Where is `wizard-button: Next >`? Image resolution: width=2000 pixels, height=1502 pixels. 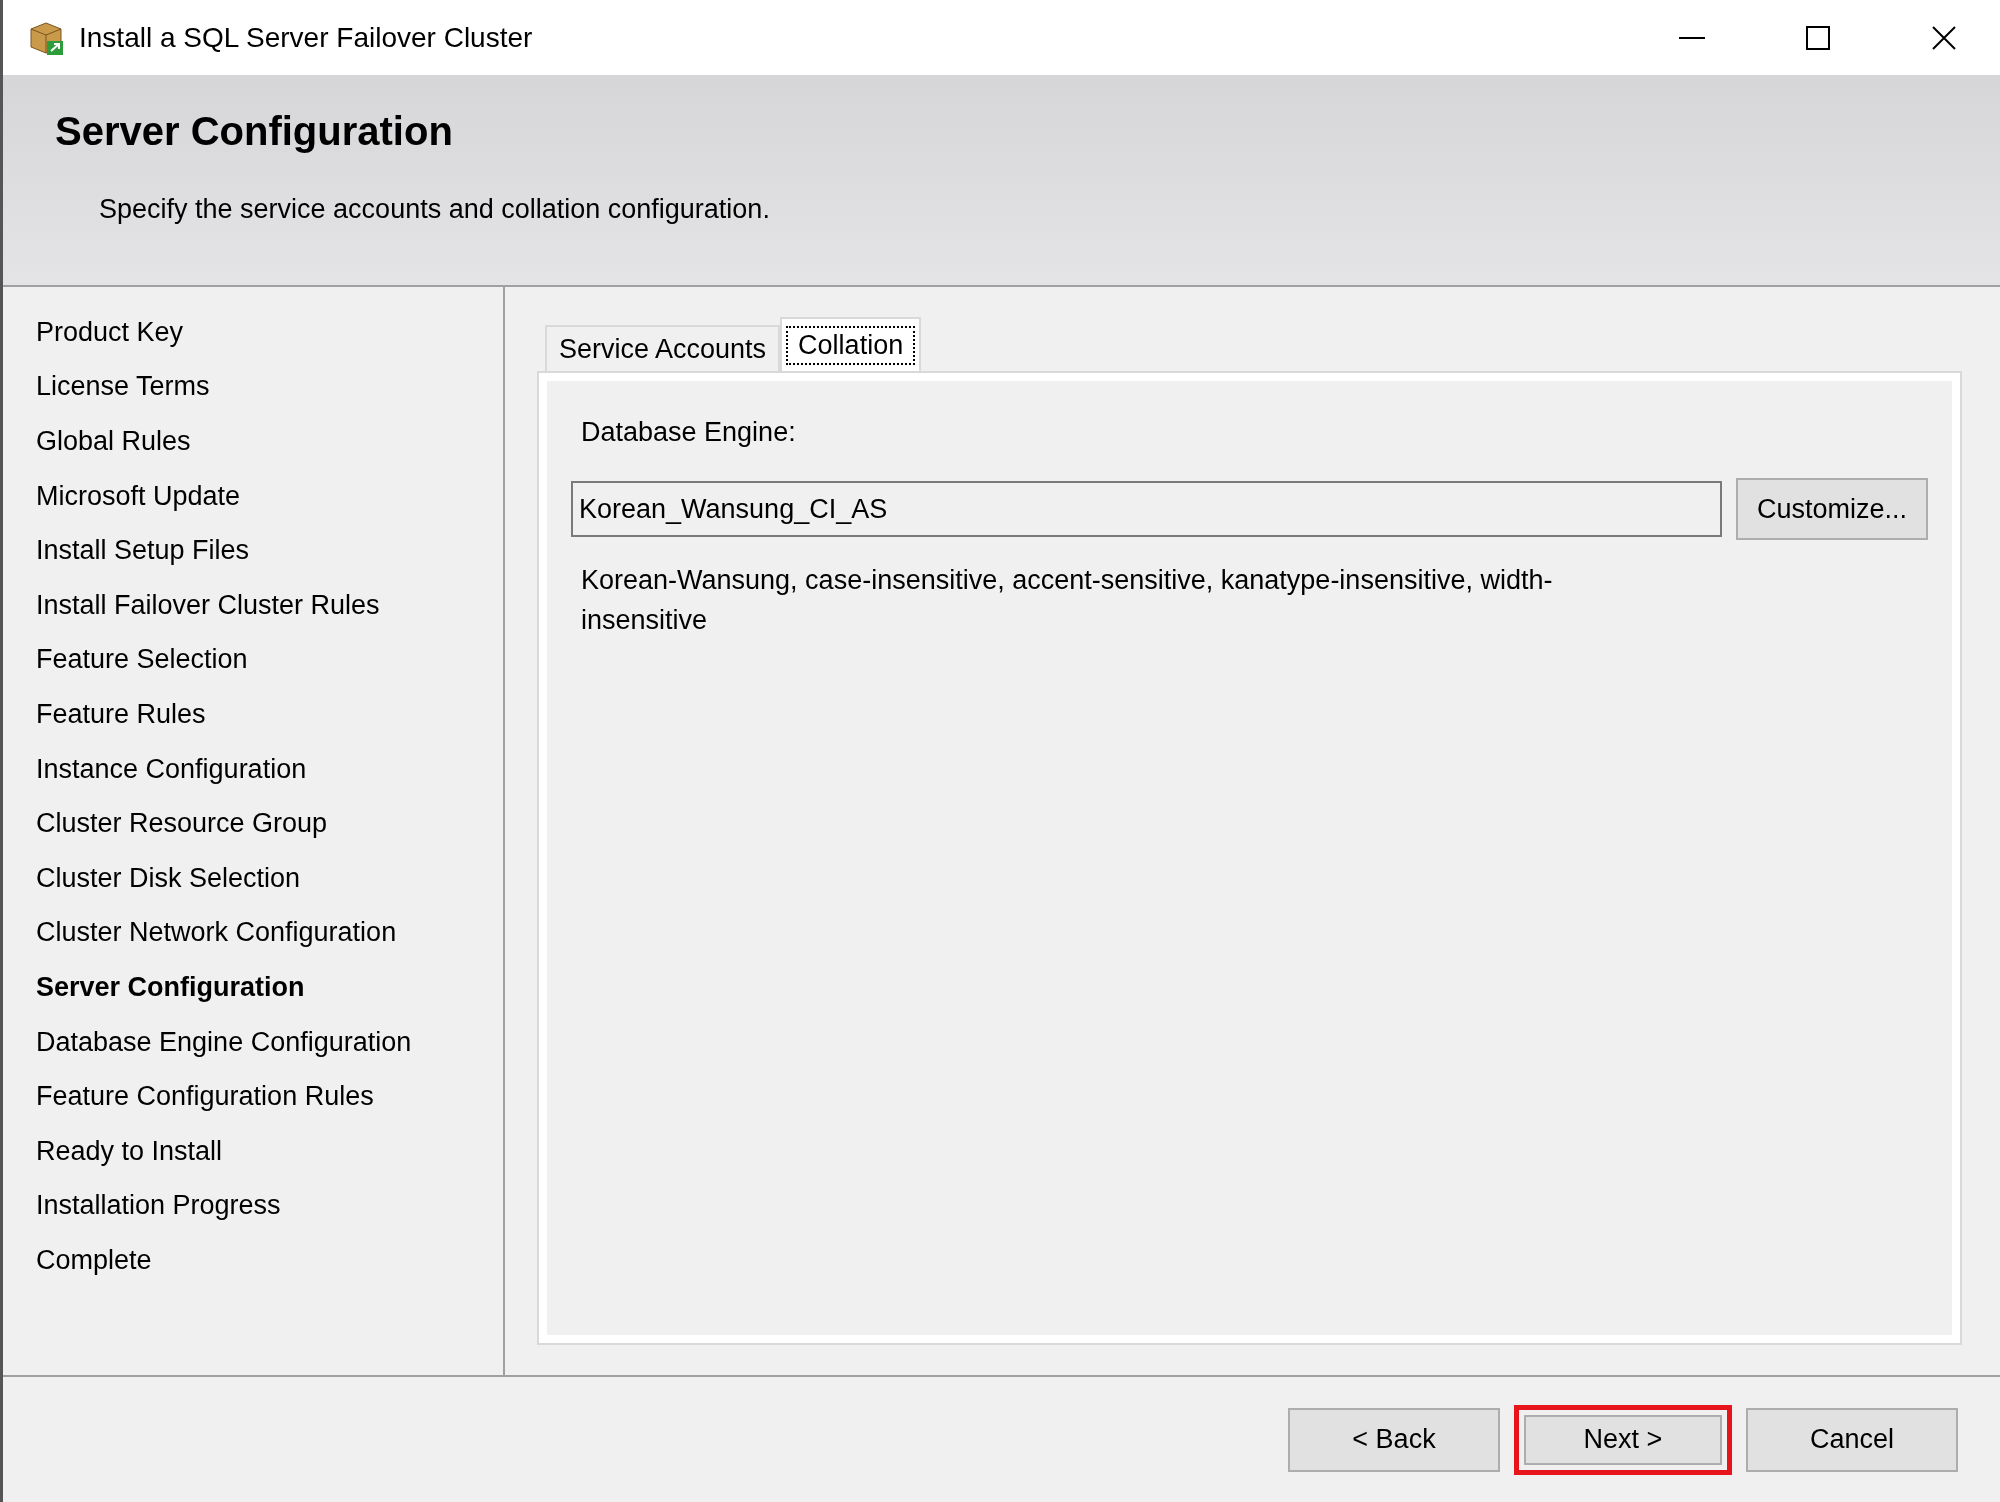
wizard-button: Next > is located at coordinates (1623, 1439).